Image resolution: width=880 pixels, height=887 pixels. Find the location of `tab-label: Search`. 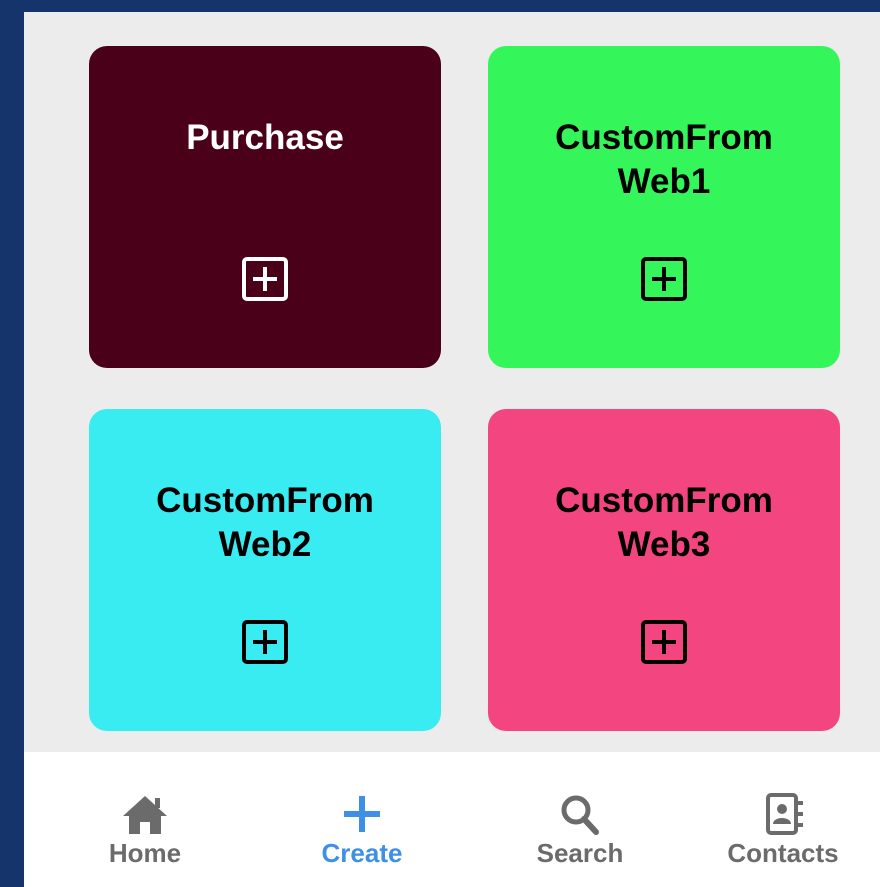

tab-label: Search is located at coordinates (580, 853).